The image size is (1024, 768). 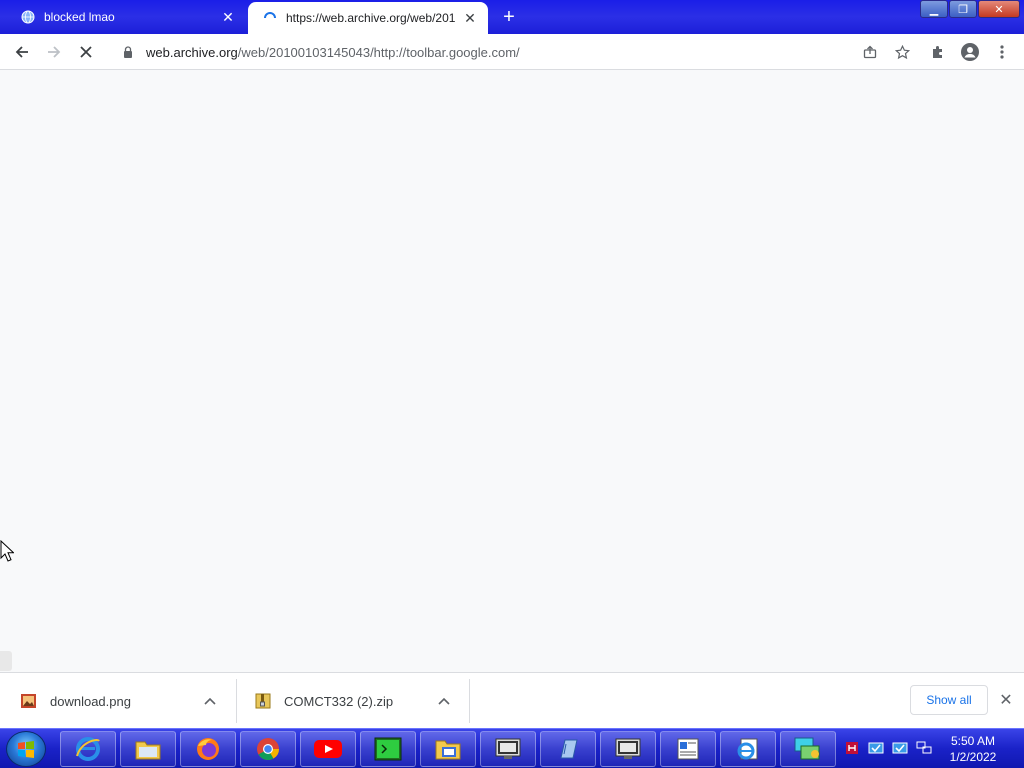 I want to click on monitor-app-icon, so click(x=508, y=749).